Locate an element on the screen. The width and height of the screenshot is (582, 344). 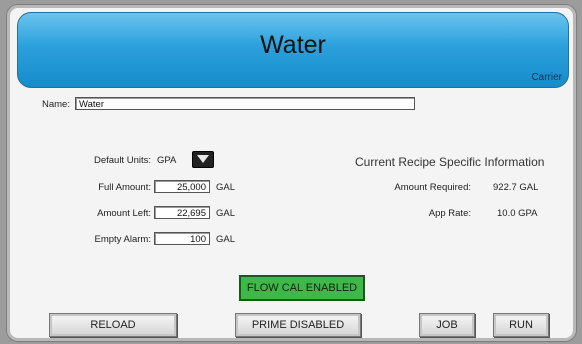
job-button: JOB is located at coordinates (447, 325).